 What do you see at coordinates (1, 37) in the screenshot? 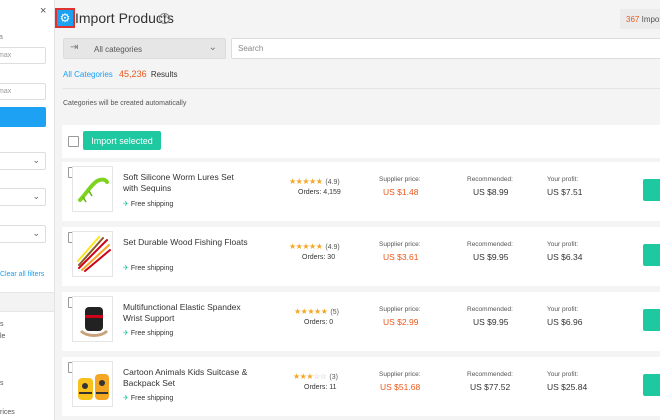
I see `price-label: a` at bounding box center [1, 37].